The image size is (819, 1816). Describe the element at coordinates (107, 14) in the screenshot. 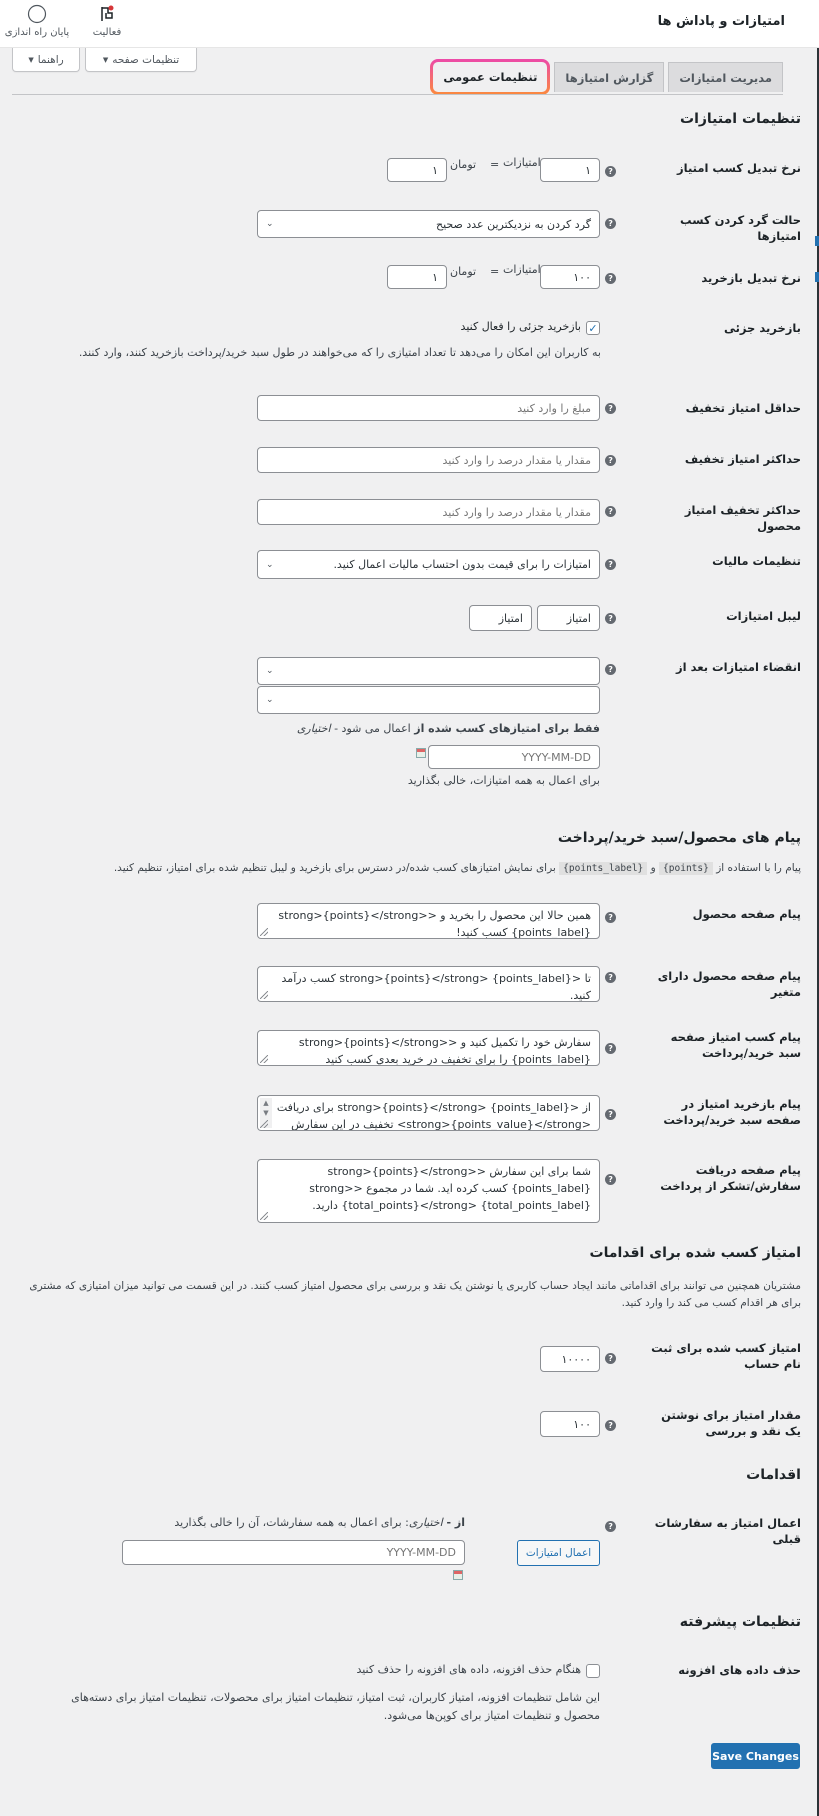

I see `flag-icon` at that location.